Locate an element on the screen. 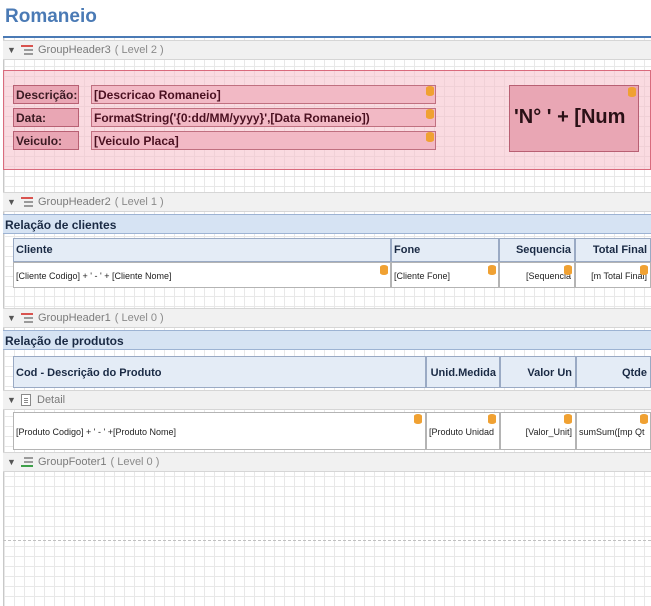 This screenshot has height=606, width=651. band-name: GroupHeader2 is located at coordinates (74, 202).